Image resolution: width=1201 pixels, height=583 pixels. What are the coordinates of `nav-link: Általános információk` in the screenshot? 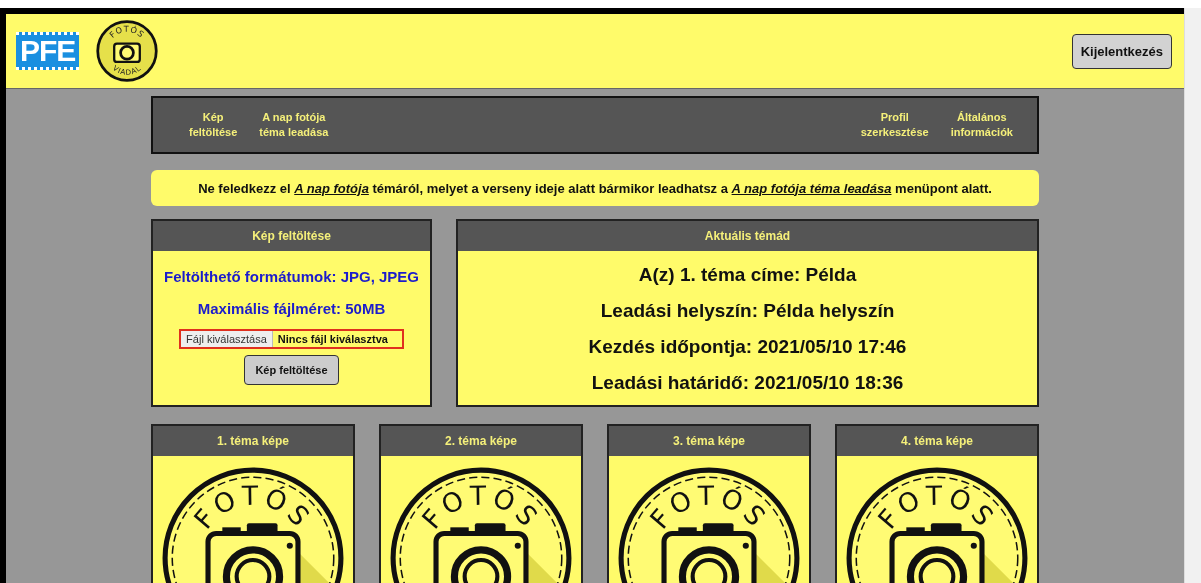 It's located at (981, 125).